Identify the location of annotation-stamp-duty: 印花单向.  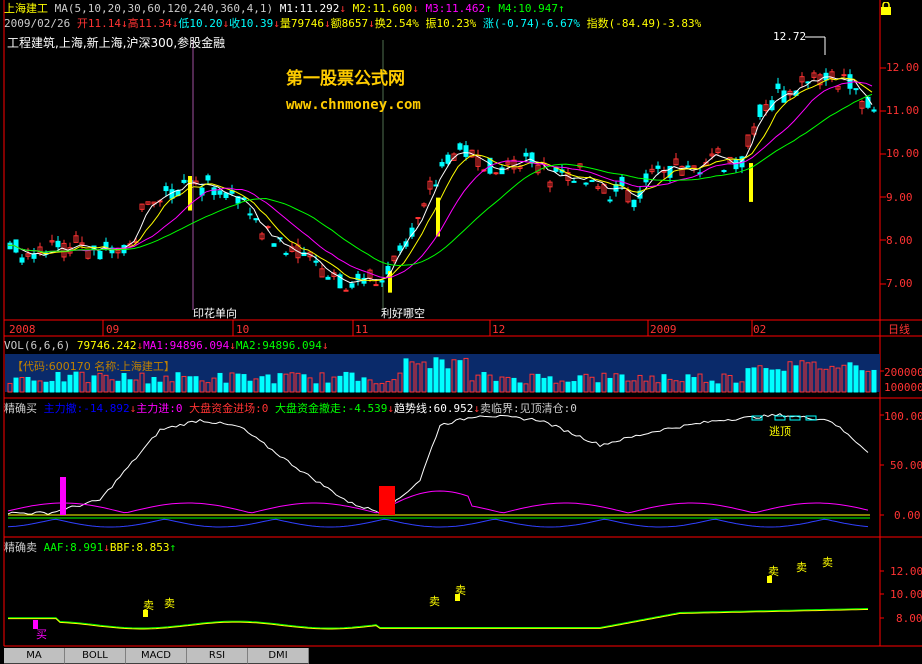
(215, 313).